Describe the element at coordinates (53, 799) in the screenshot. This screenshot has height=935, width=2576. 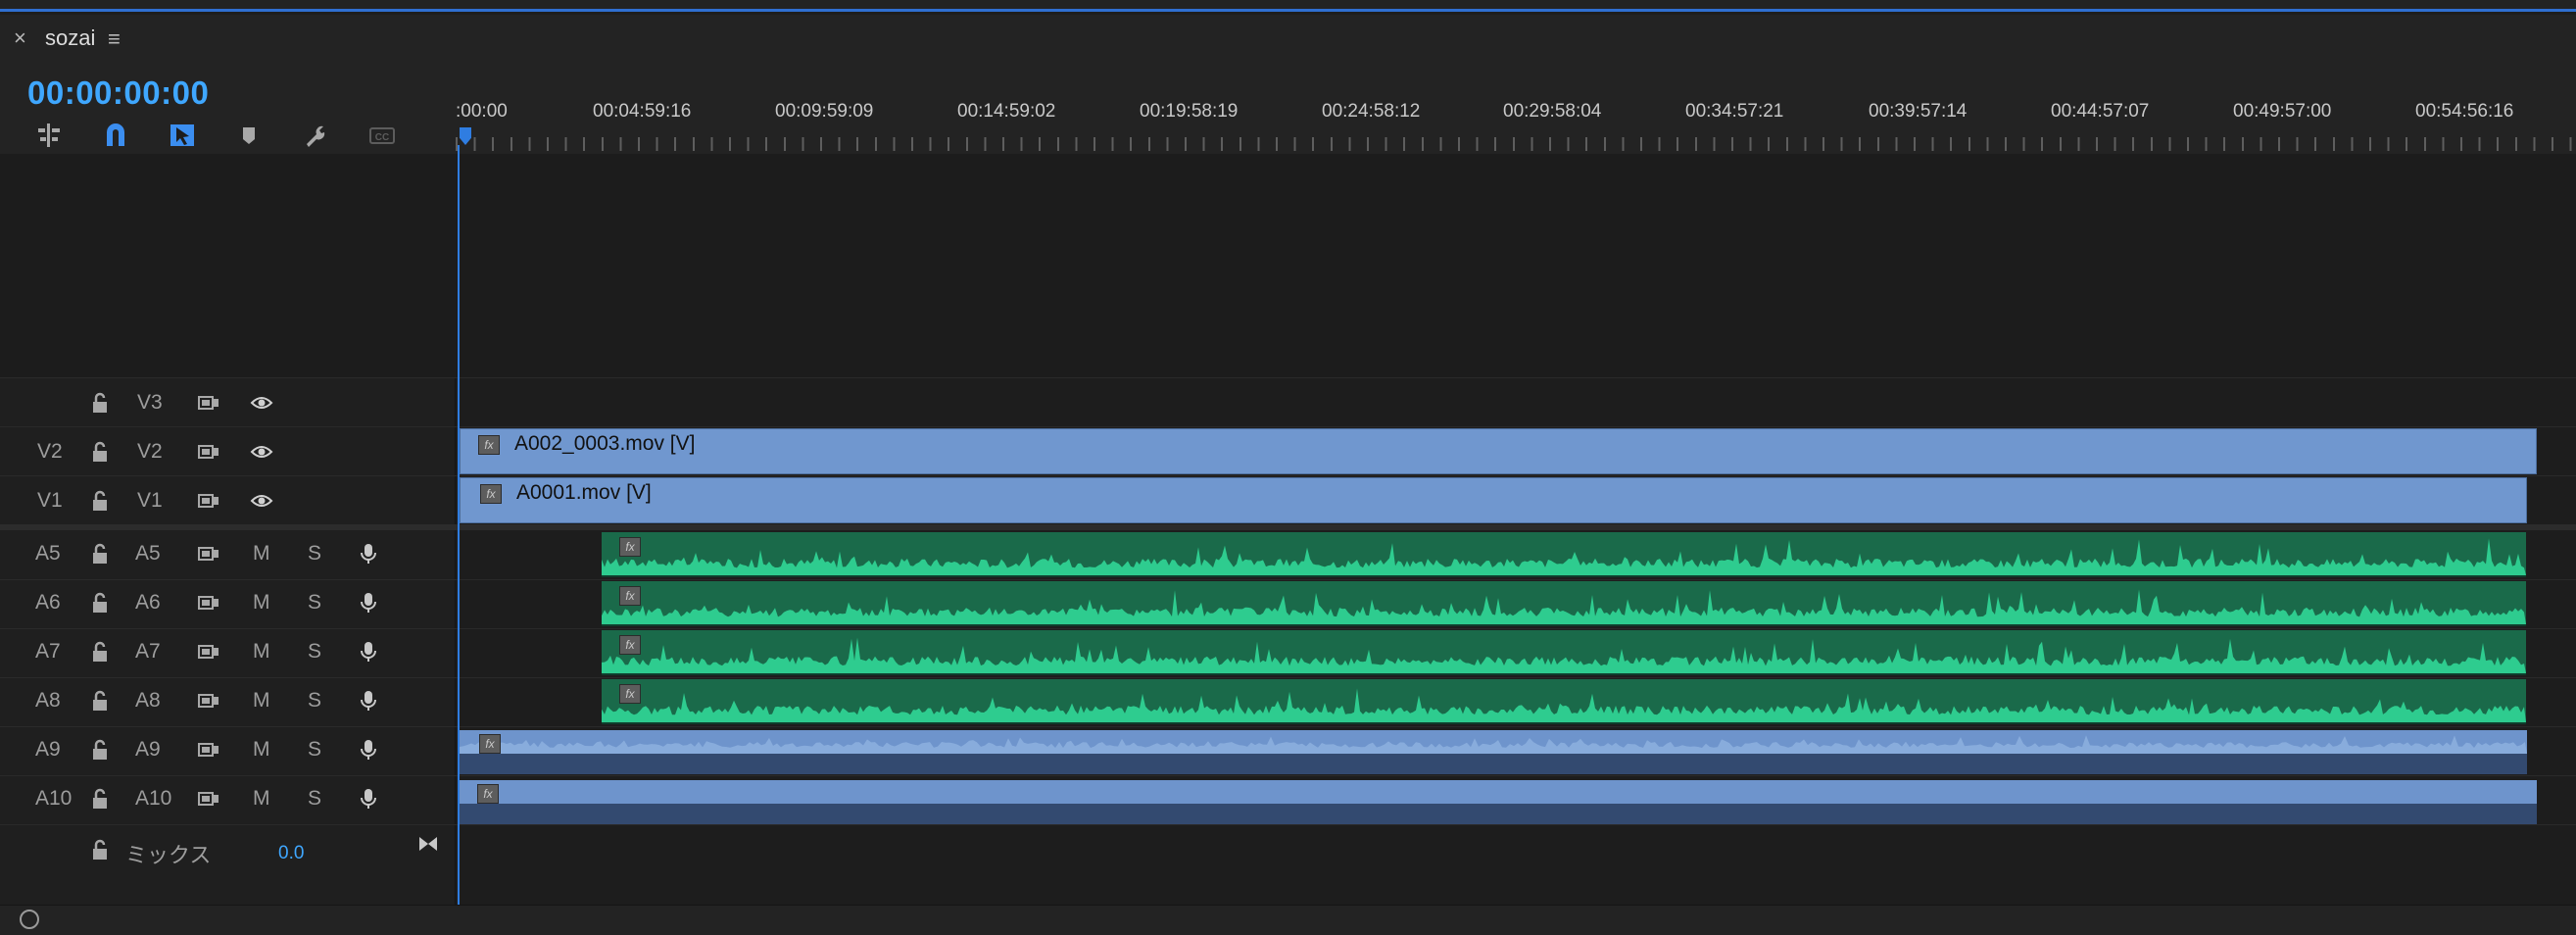
I see `source-track-a10: A10` at that location.